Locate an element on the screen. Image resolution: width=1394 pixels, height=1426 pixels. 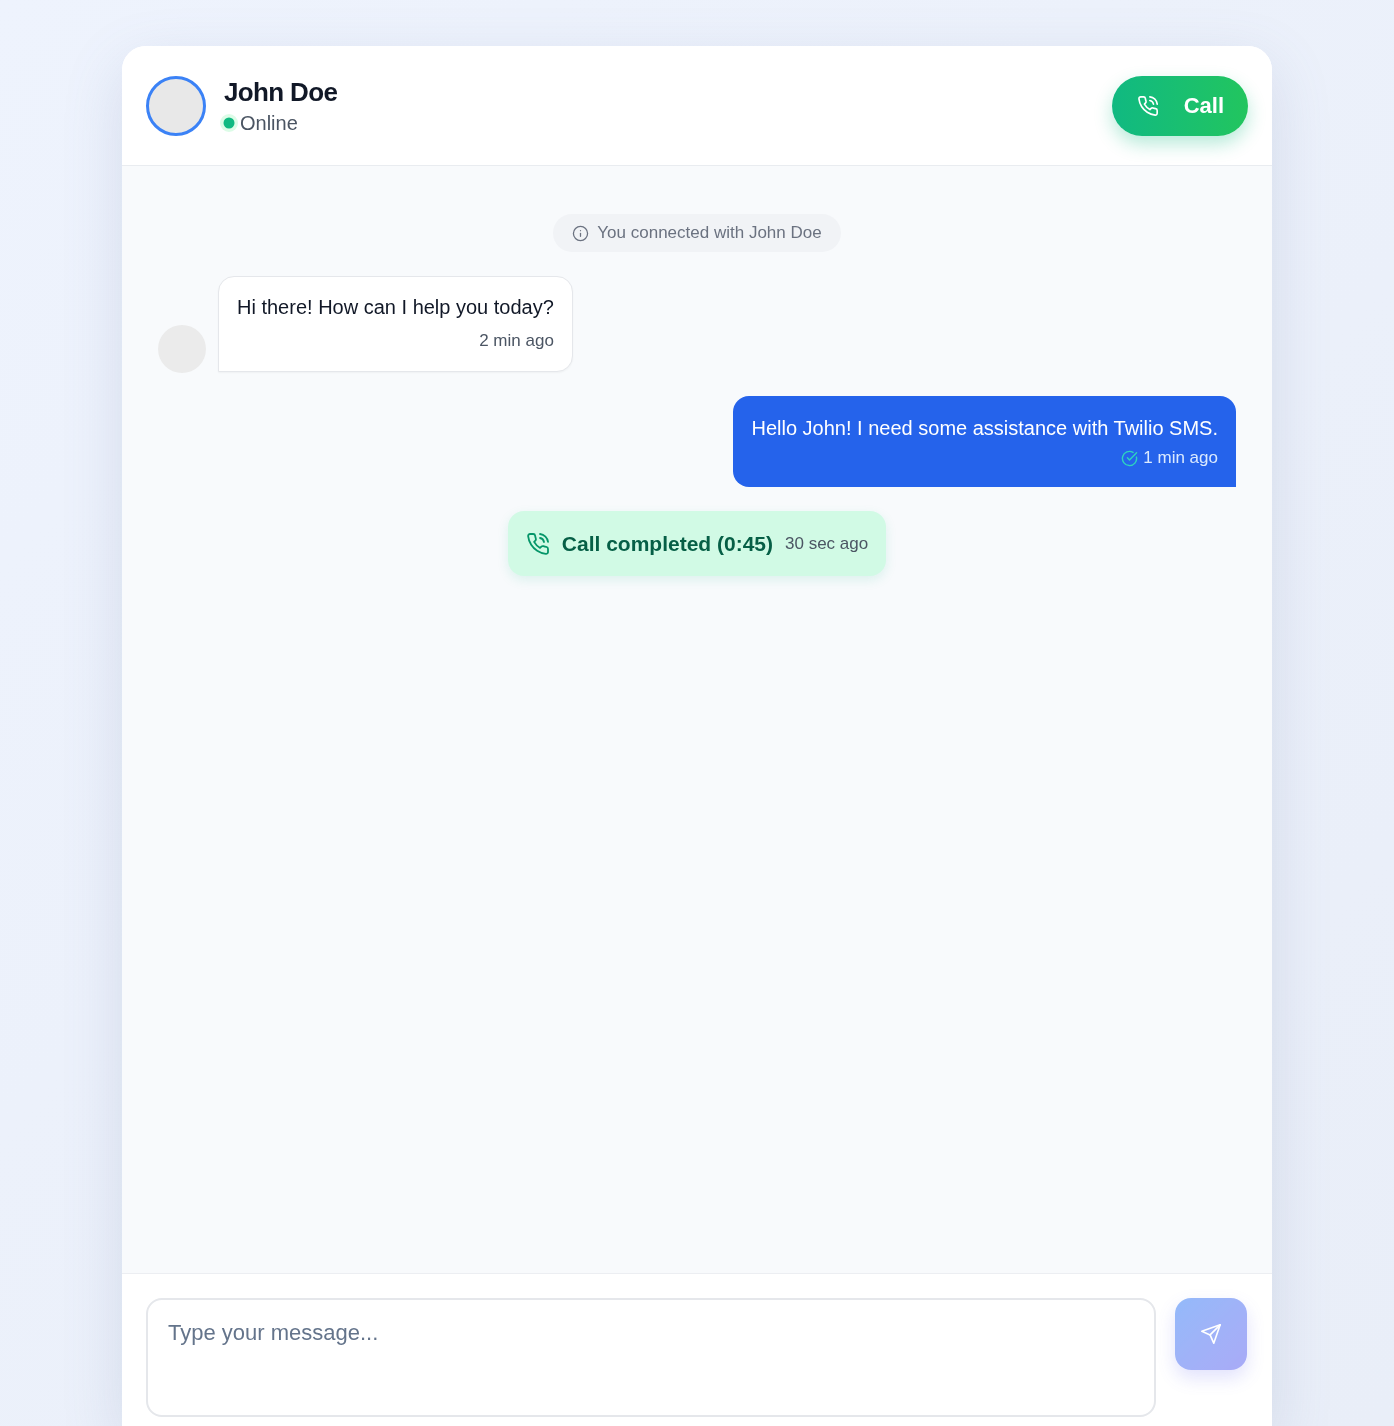
system-notice-text: You connected with John Doe is located at coordinates (709, 233).